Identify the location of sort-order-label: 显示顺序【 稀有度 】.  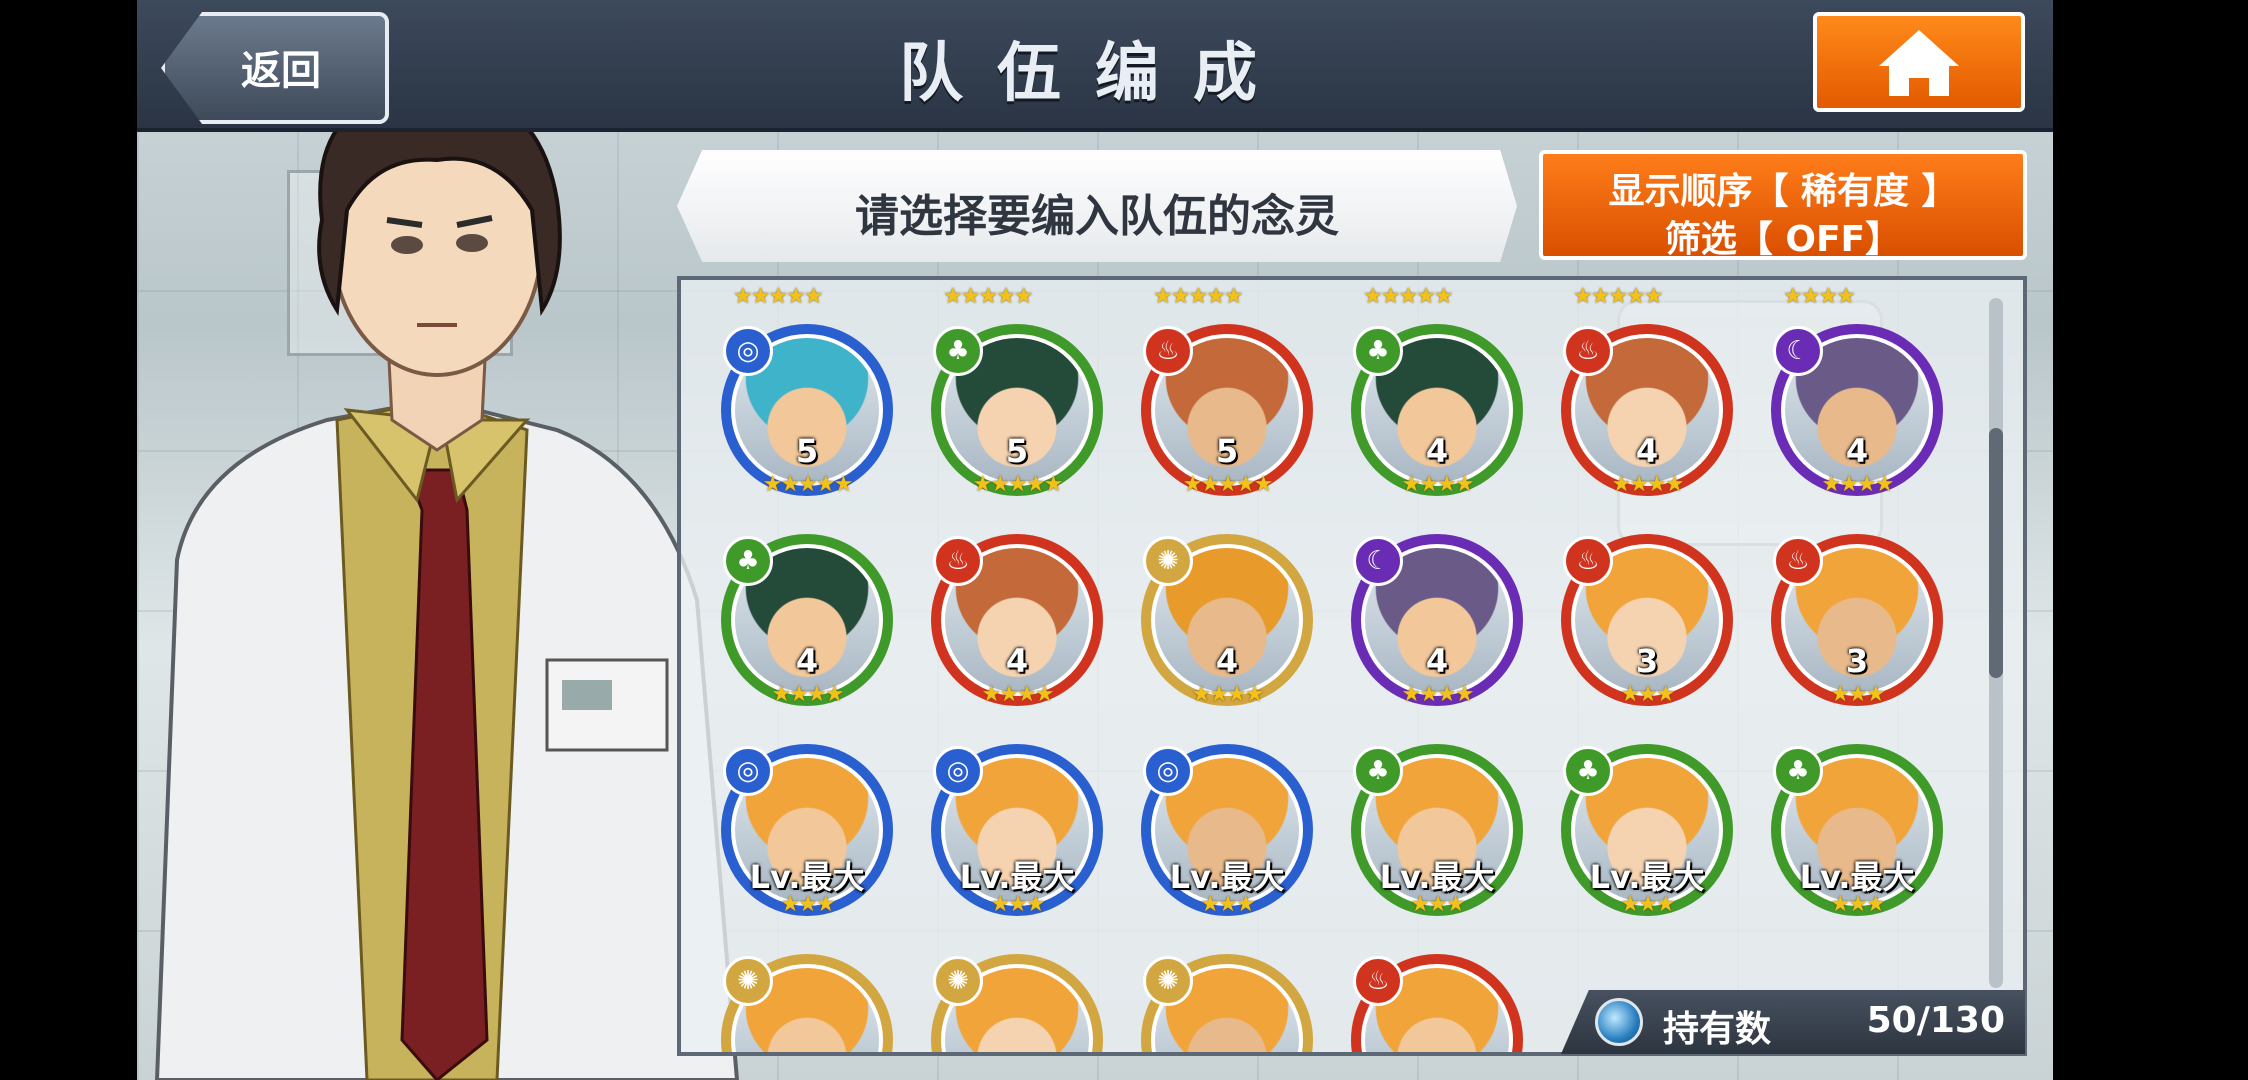
(1783, 191).